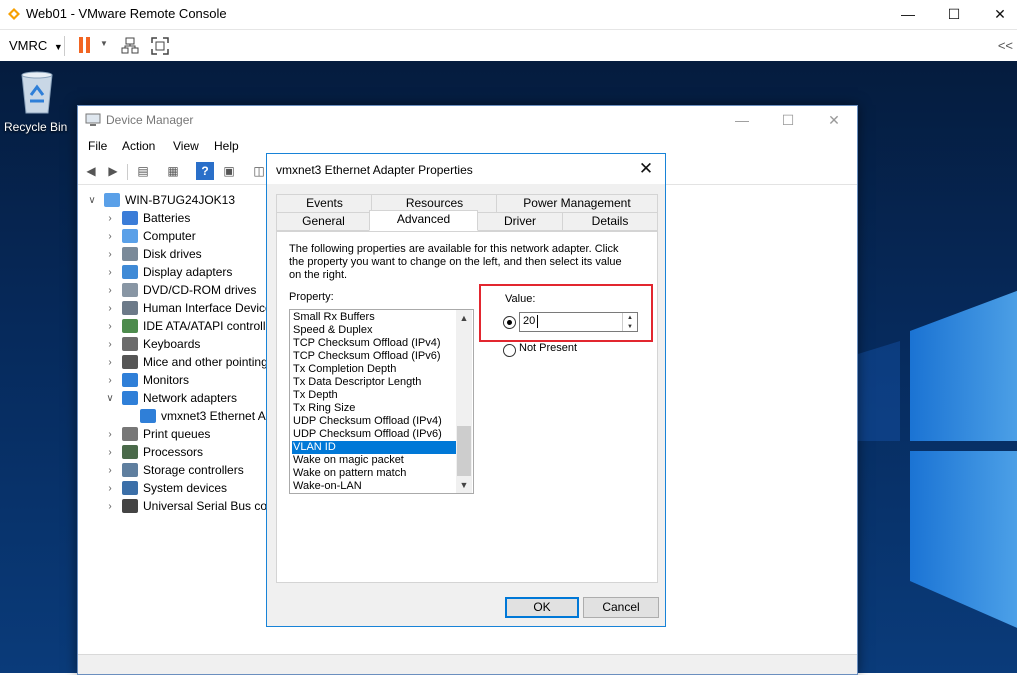 The height and width of the screenshot is (675, 1017). Describe the element at coordinates (997, 14) in the screenshot. I see `close-icon: ✕` at that location.